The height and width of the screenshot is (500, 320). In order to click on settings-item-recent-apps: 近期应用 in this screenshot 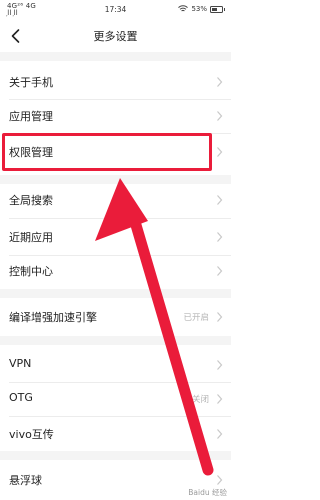, I will do `click(115, 237)`.